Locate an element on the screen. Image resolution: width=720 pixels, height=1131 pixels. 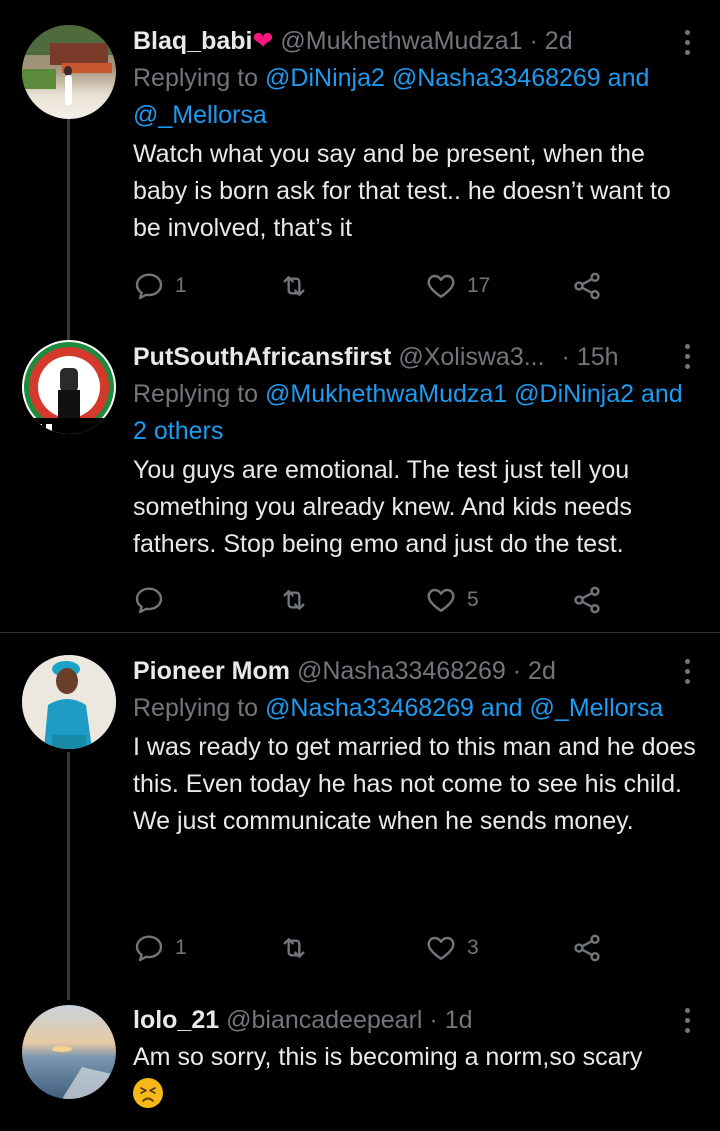
verified-heart-icon: ❤ is located at coordinates (263, 41).